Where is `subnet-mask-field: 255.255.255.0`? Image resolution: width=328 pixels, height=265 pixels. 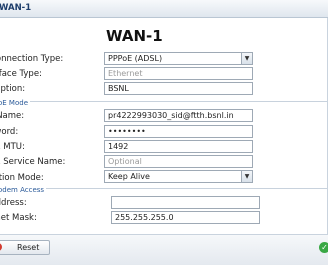 subnet-mask-field: 255.255.255.0 is located at coordinates (185, 217).